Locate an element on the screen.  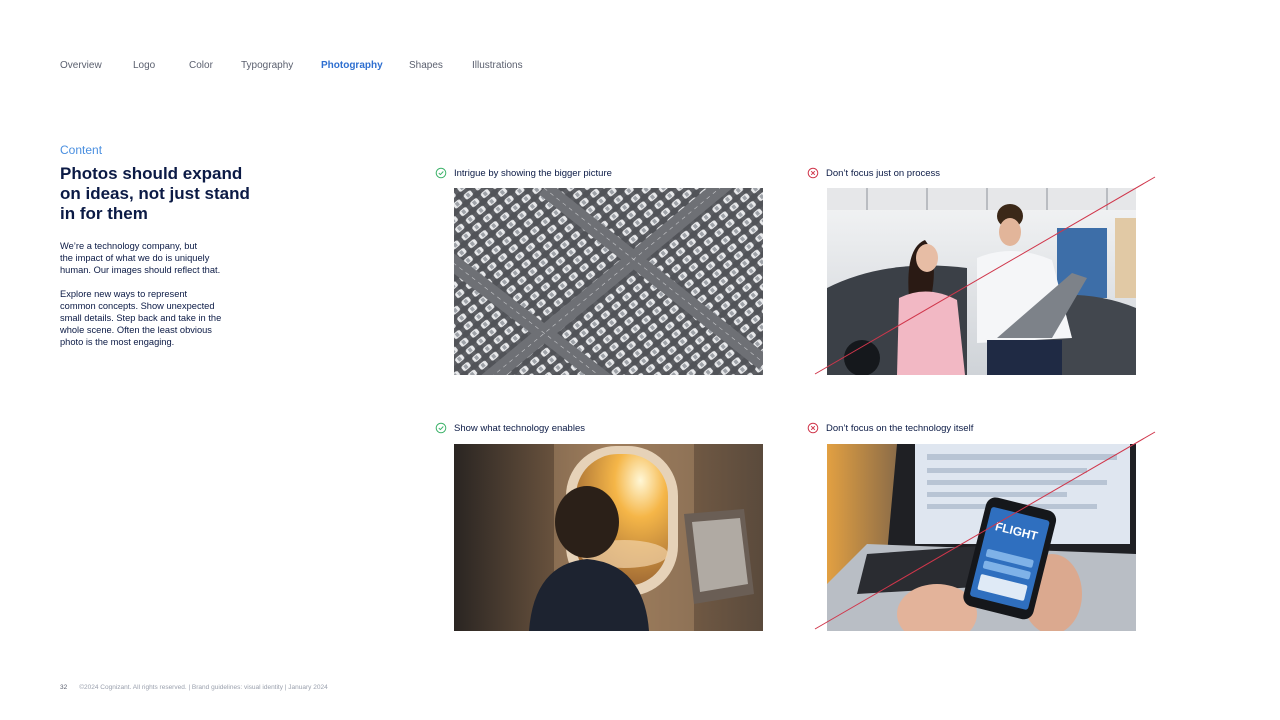
caption-dont-1: Don’t focus just on process is located at coordinates (873, 173).